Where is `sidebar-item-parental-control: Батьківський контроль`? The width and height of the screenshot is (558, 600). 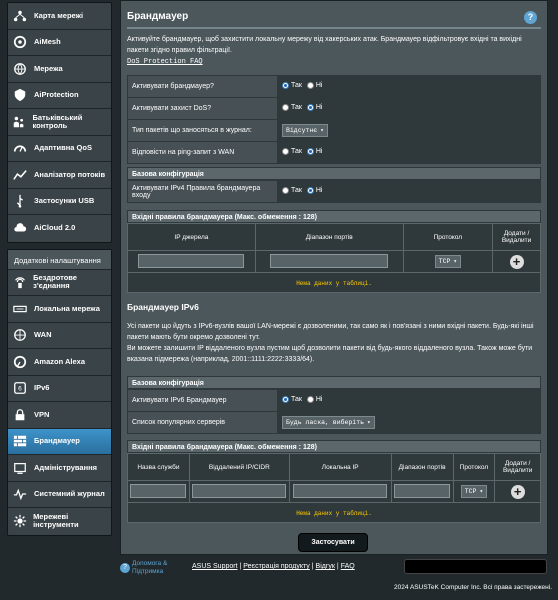 sidebar-item-parental-control: Батьківський контроль is located at coordinates (59, 122).